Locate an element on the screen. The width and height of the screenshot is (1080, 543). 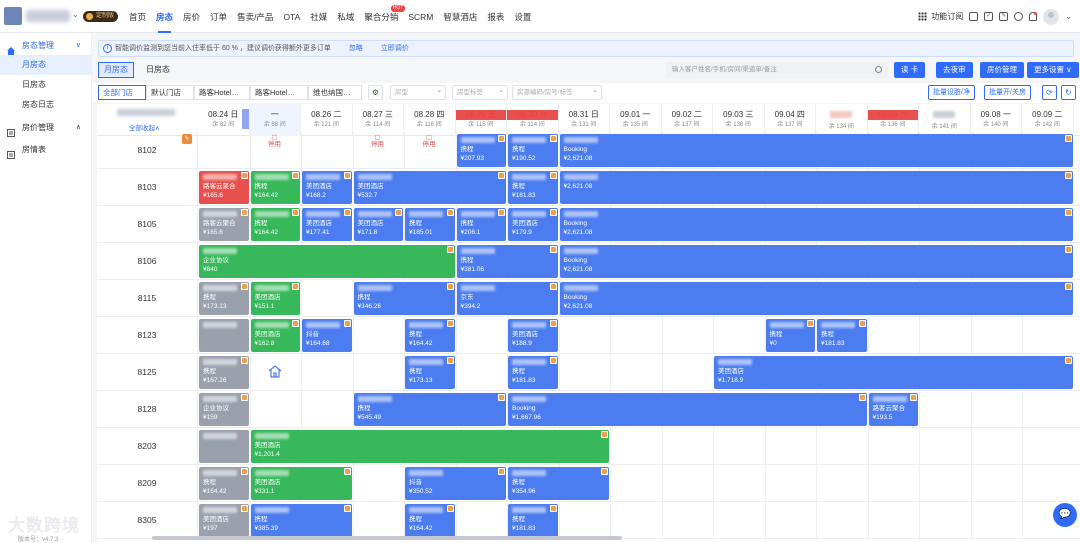
edit-tag-icon: ✎ is located at coordinates (187, 139).